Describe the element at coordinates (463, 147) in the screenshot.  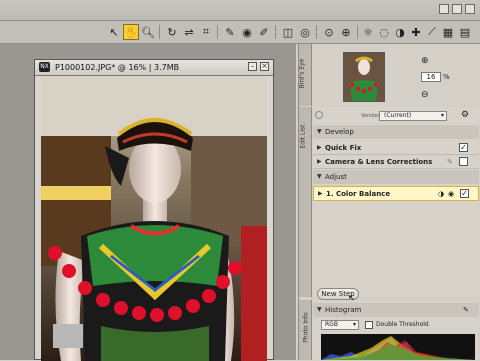
I see `quick-fix-checkbox: ✓` at that location.